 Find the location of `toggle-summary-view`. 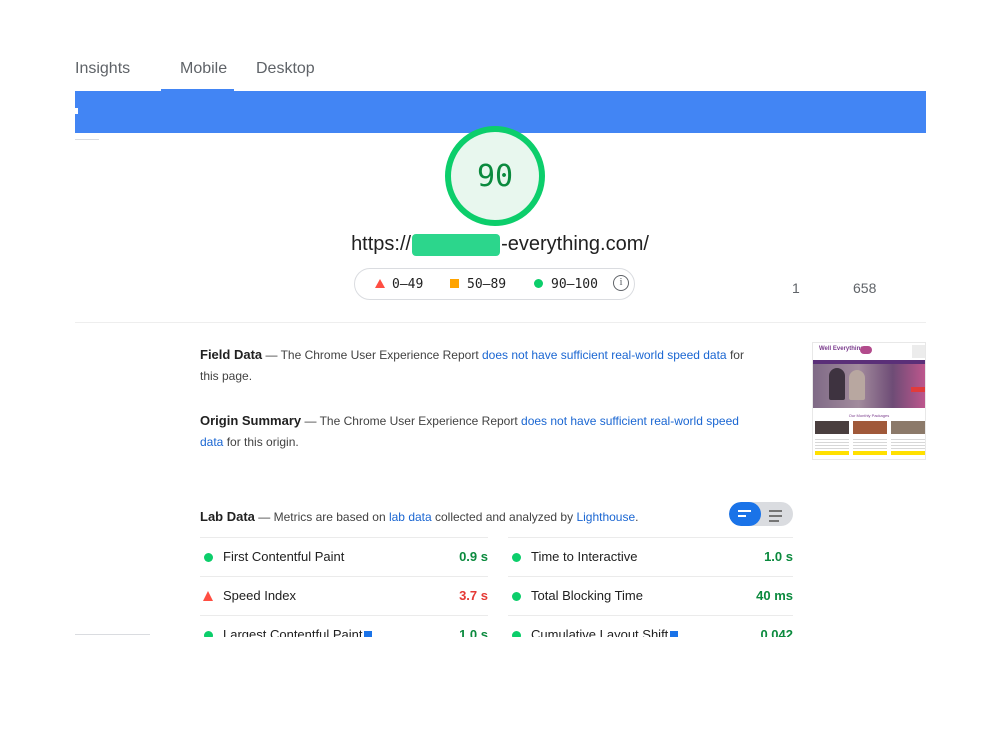

toggle-summary-view is located at coordinates (745, 514).